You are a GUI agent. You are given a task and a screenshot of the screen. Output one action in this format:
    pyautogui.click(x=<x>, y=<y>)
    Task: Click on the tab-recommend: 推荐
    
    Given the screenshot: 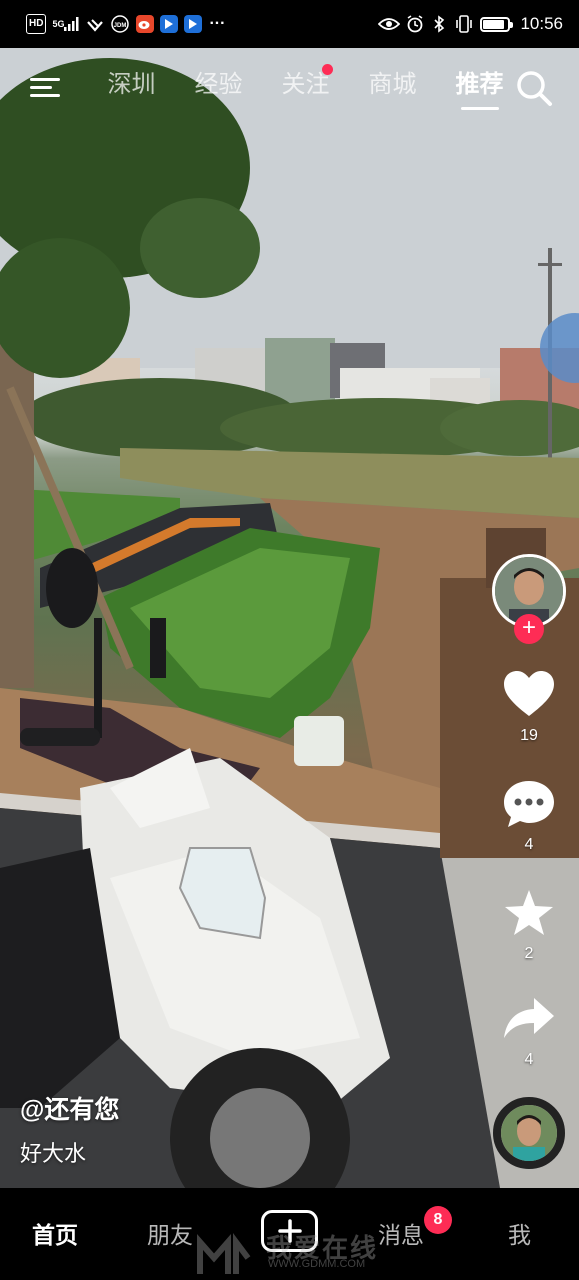 What is the action you would take?
    pyautogui.click(x=479, y=87)
    